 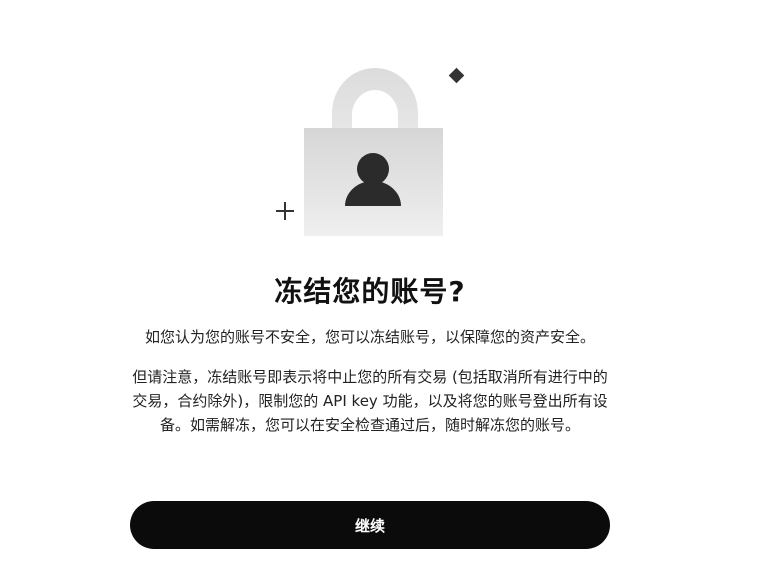 What do you see at coordinates (370, 291) in the screenshot?
I see `dialog-title: 冻结您的账号?` at bounding box center [370, 291].